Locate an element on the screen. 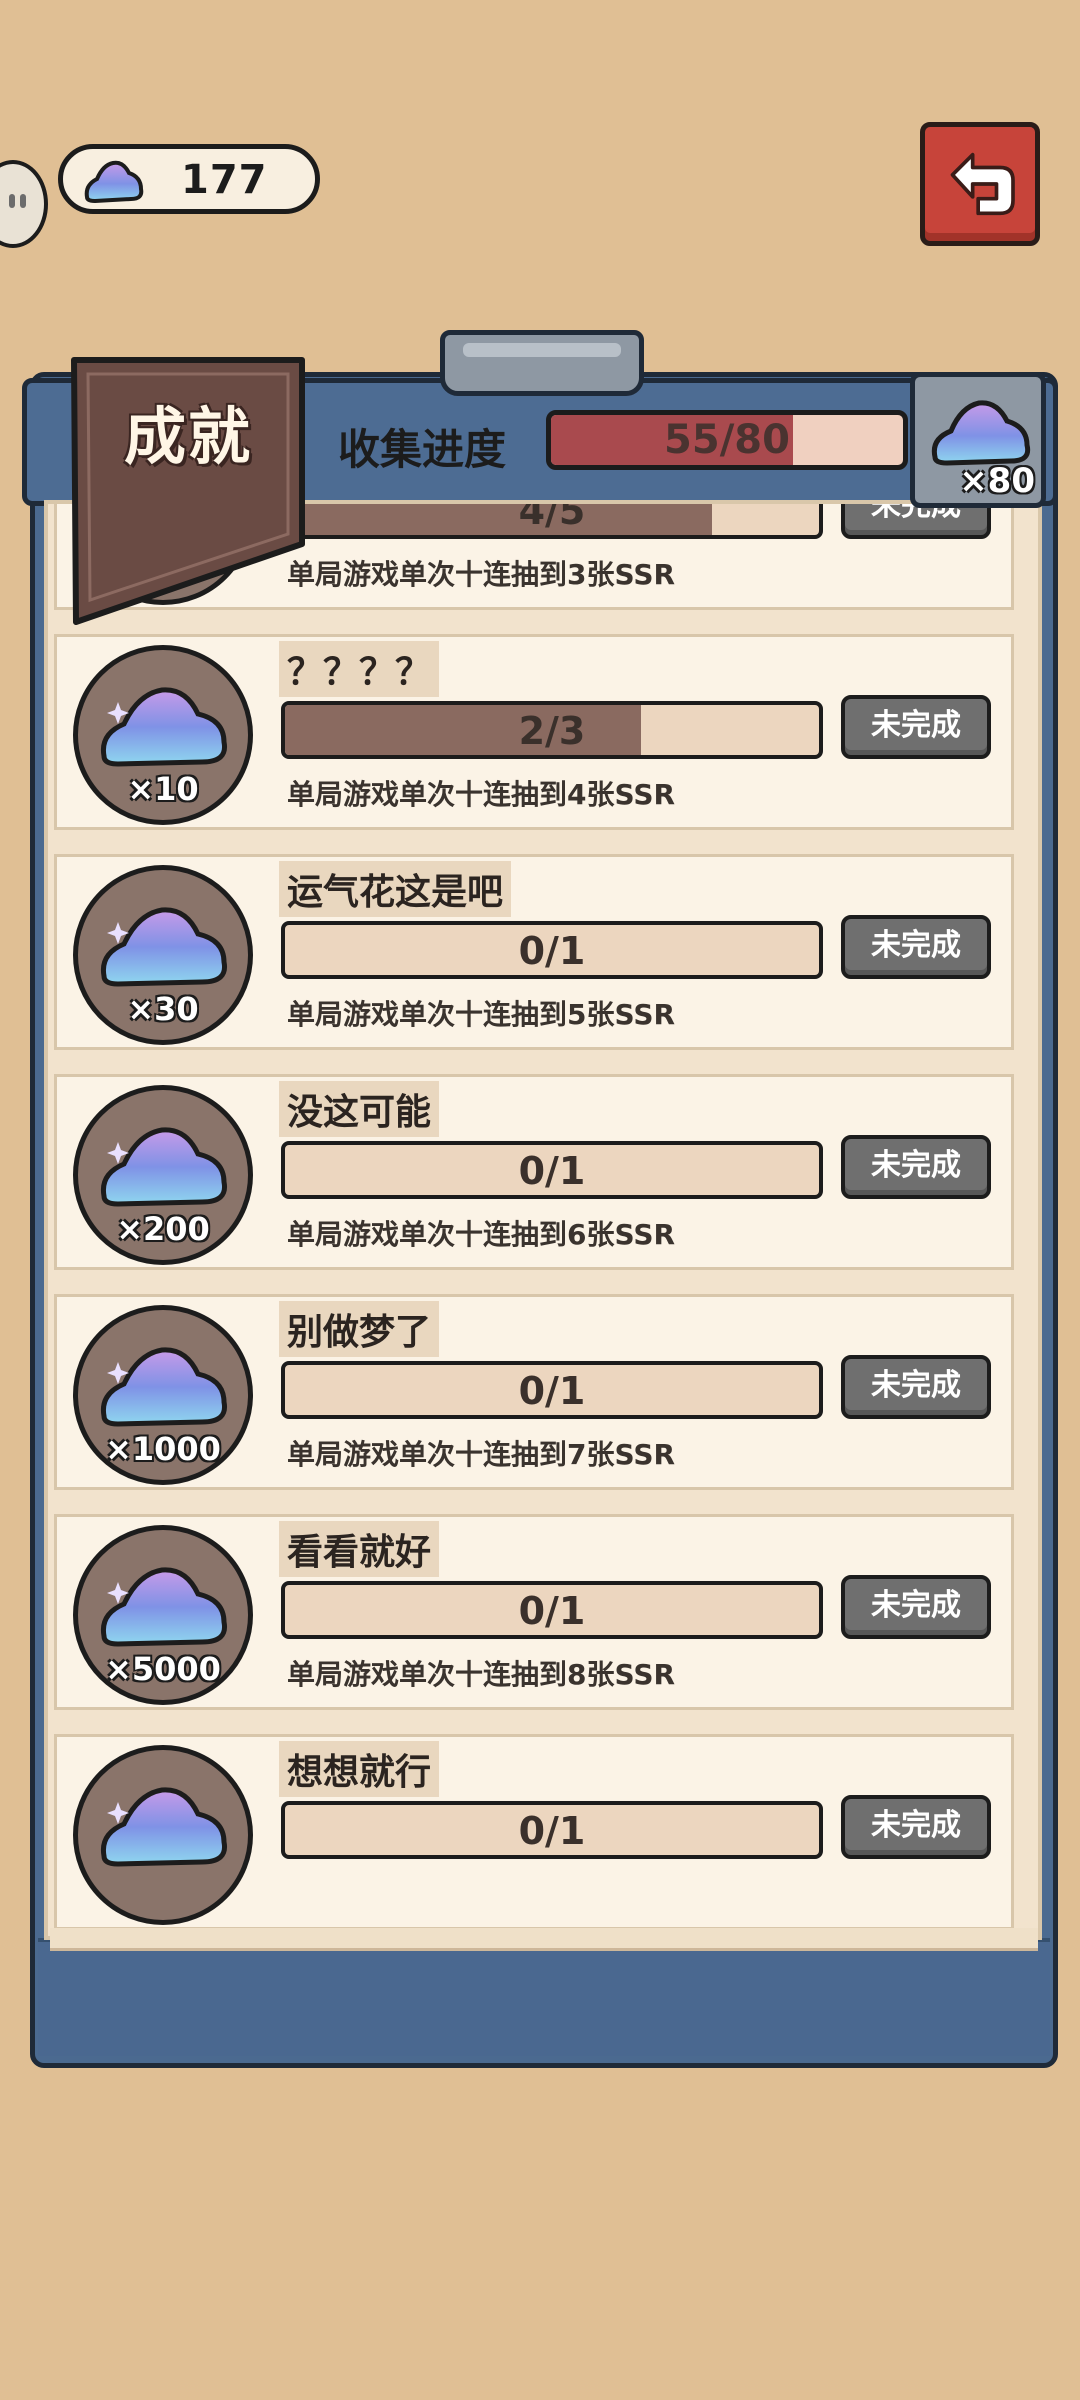  reward-badge is located at coordinates (163, 1835).